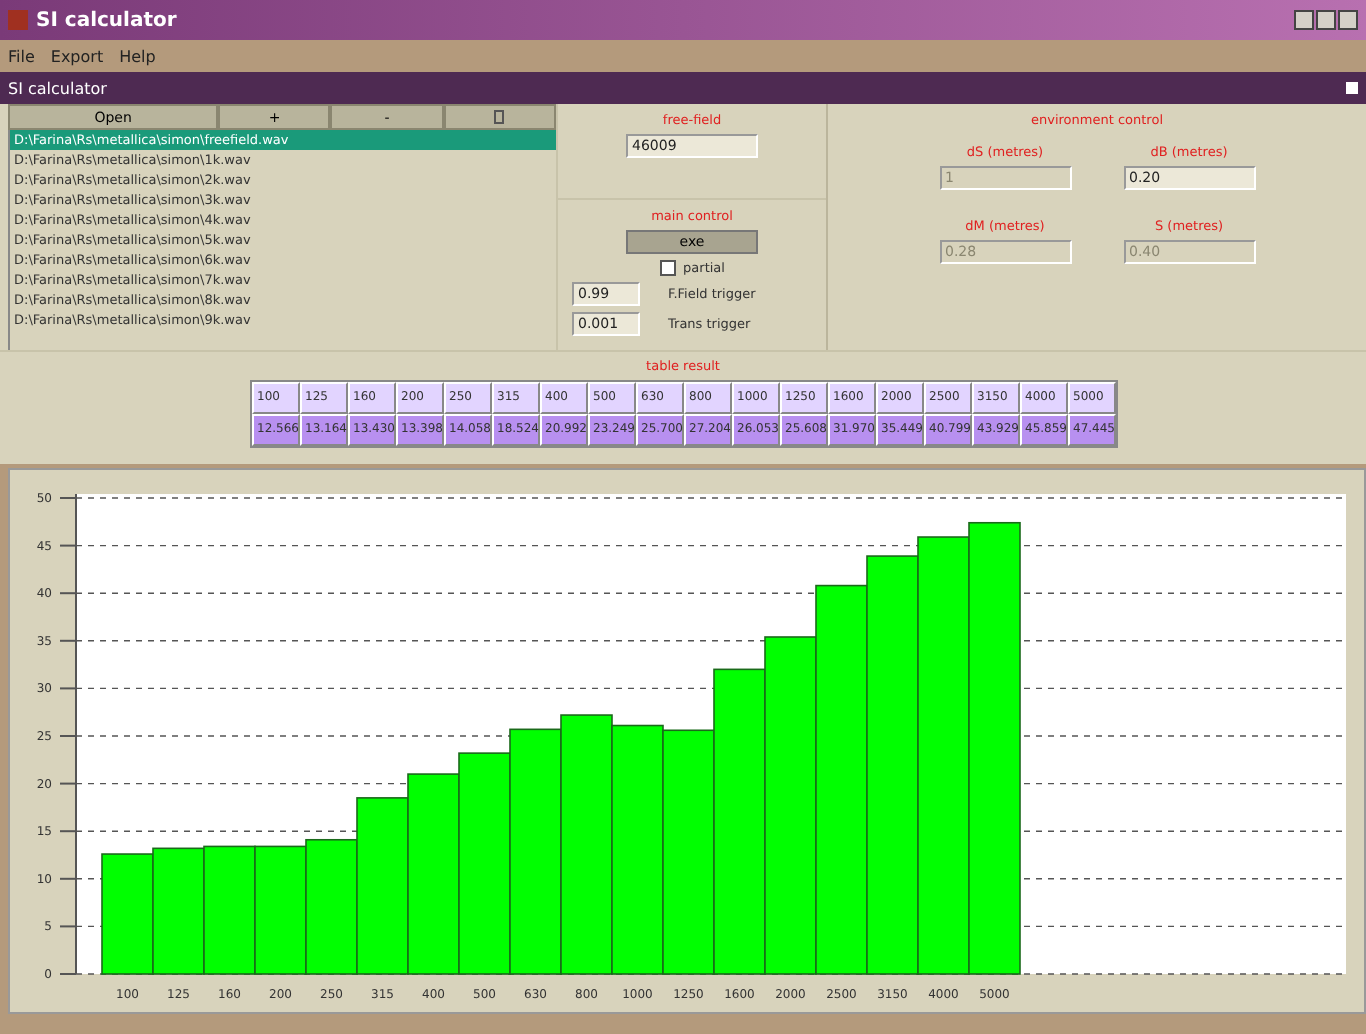  Describe the element at coordinates (667, 268) in the screenshot. I see `checkbox` at that location.